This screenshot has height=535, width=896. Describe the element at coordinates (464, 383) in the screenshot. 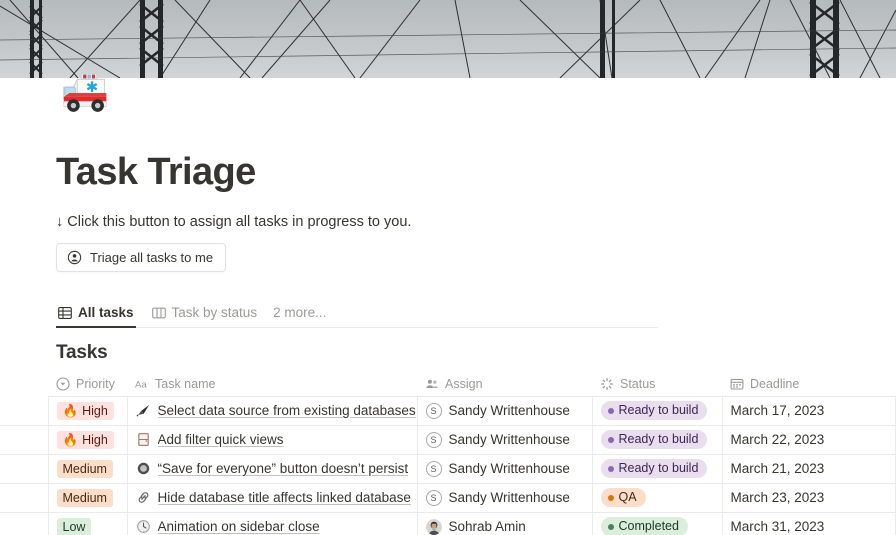

I see `column-header-assign-label: Assign` at that location.